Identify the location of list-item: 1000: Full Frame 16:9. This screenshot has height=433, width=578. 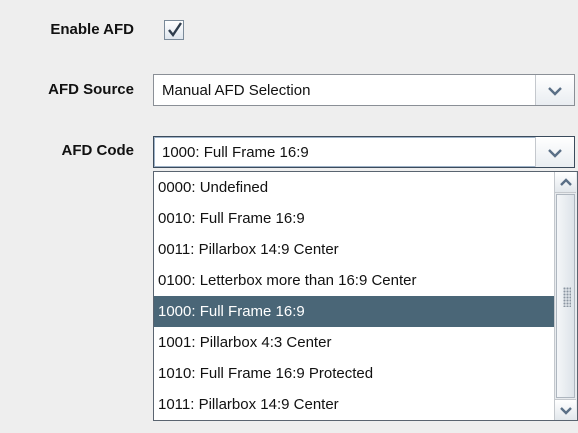
(354, 311).